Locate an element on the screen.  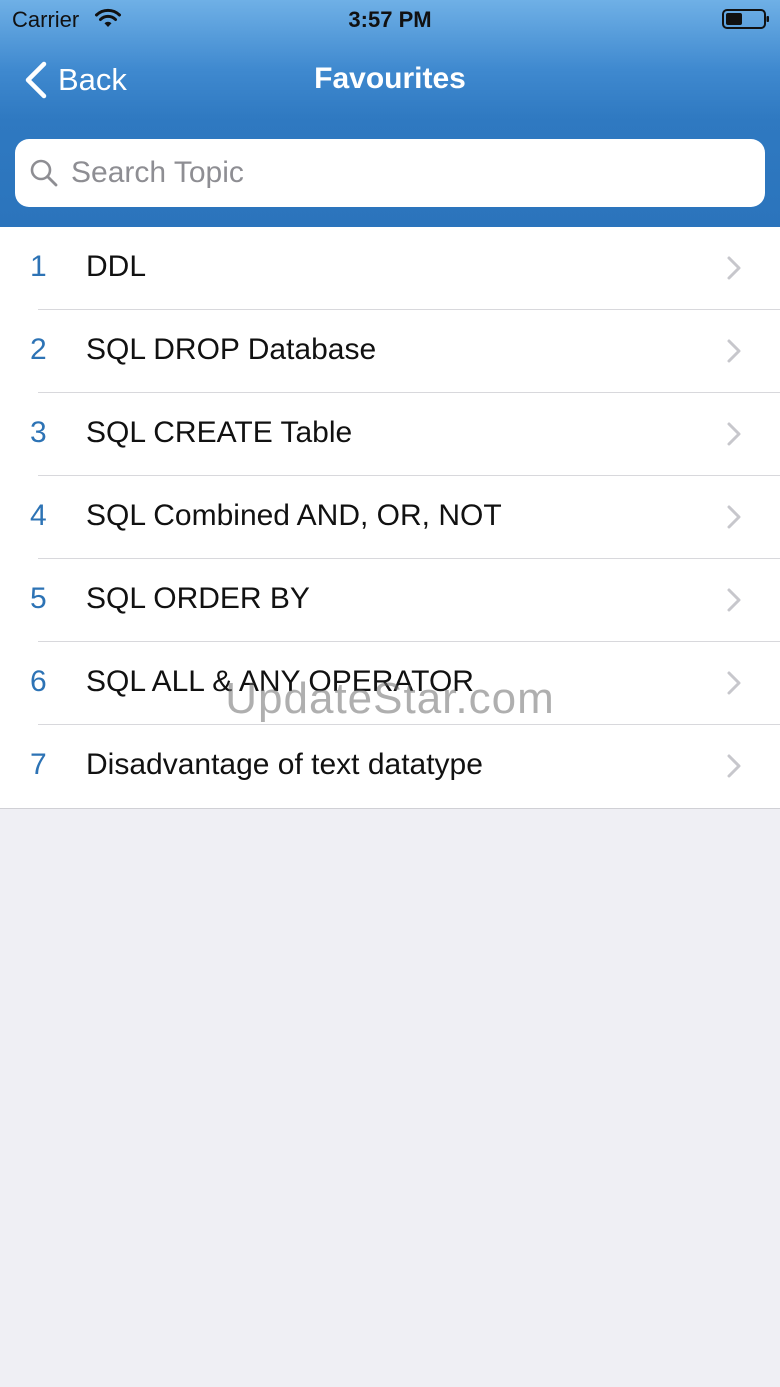
navigation-bar: Back Favourites is located at coordinates (390, 84).